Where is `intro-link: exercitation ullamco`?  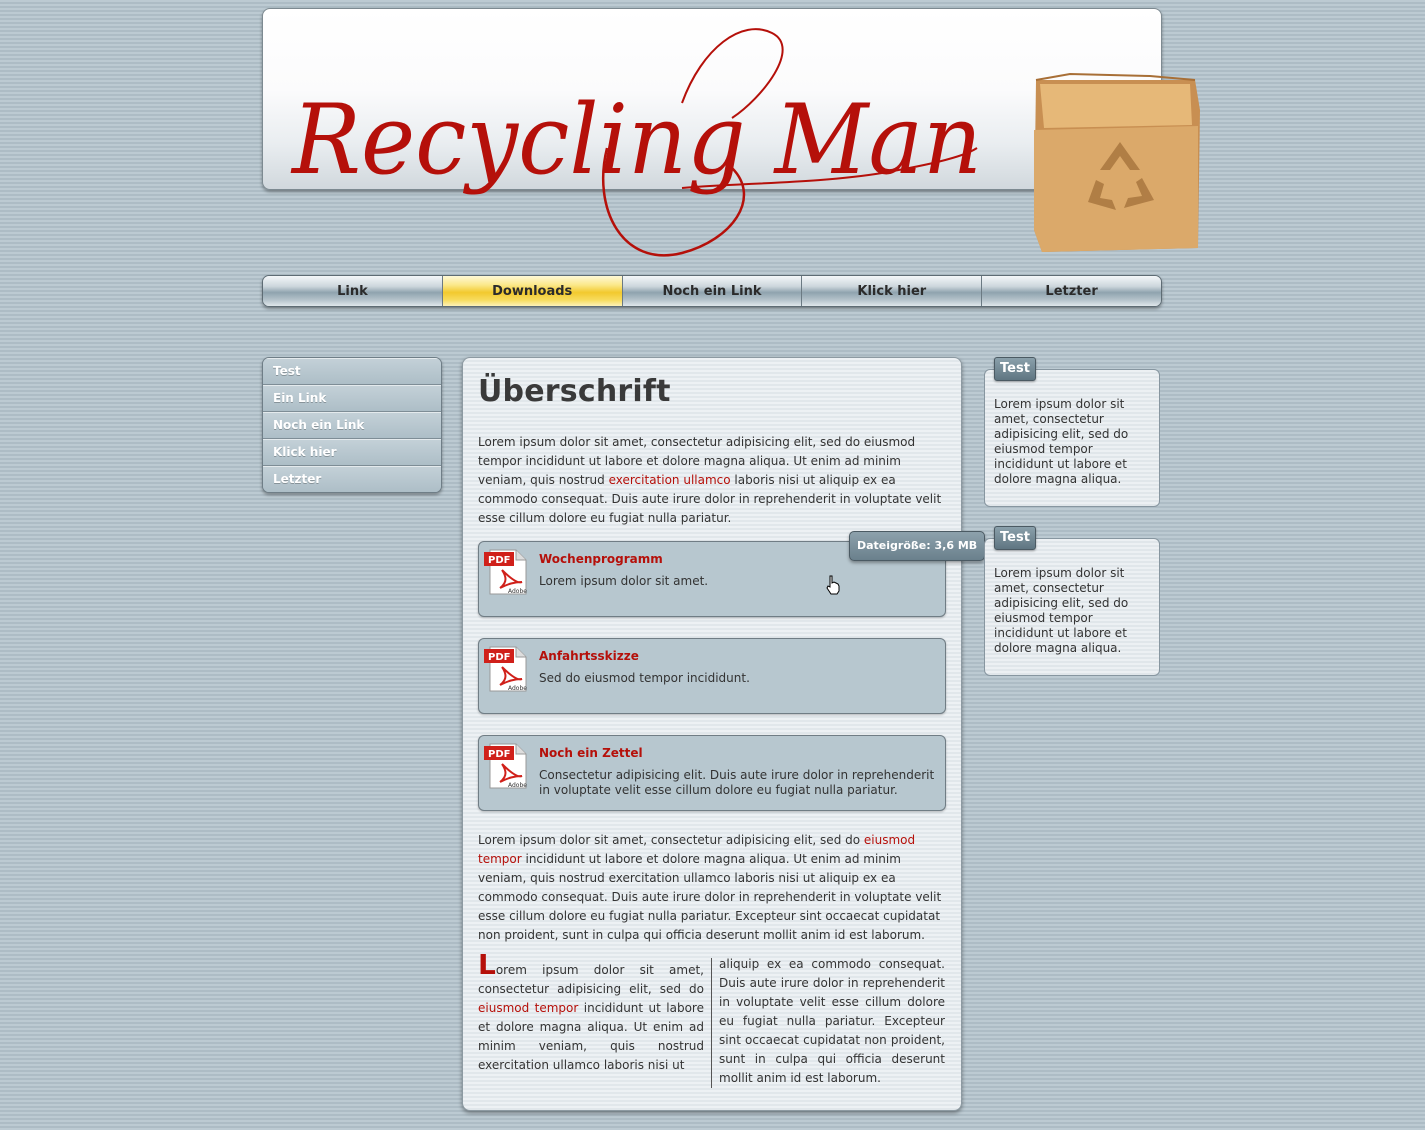 intro-link: exercitation ullamco is located at coordinates (670, 480).